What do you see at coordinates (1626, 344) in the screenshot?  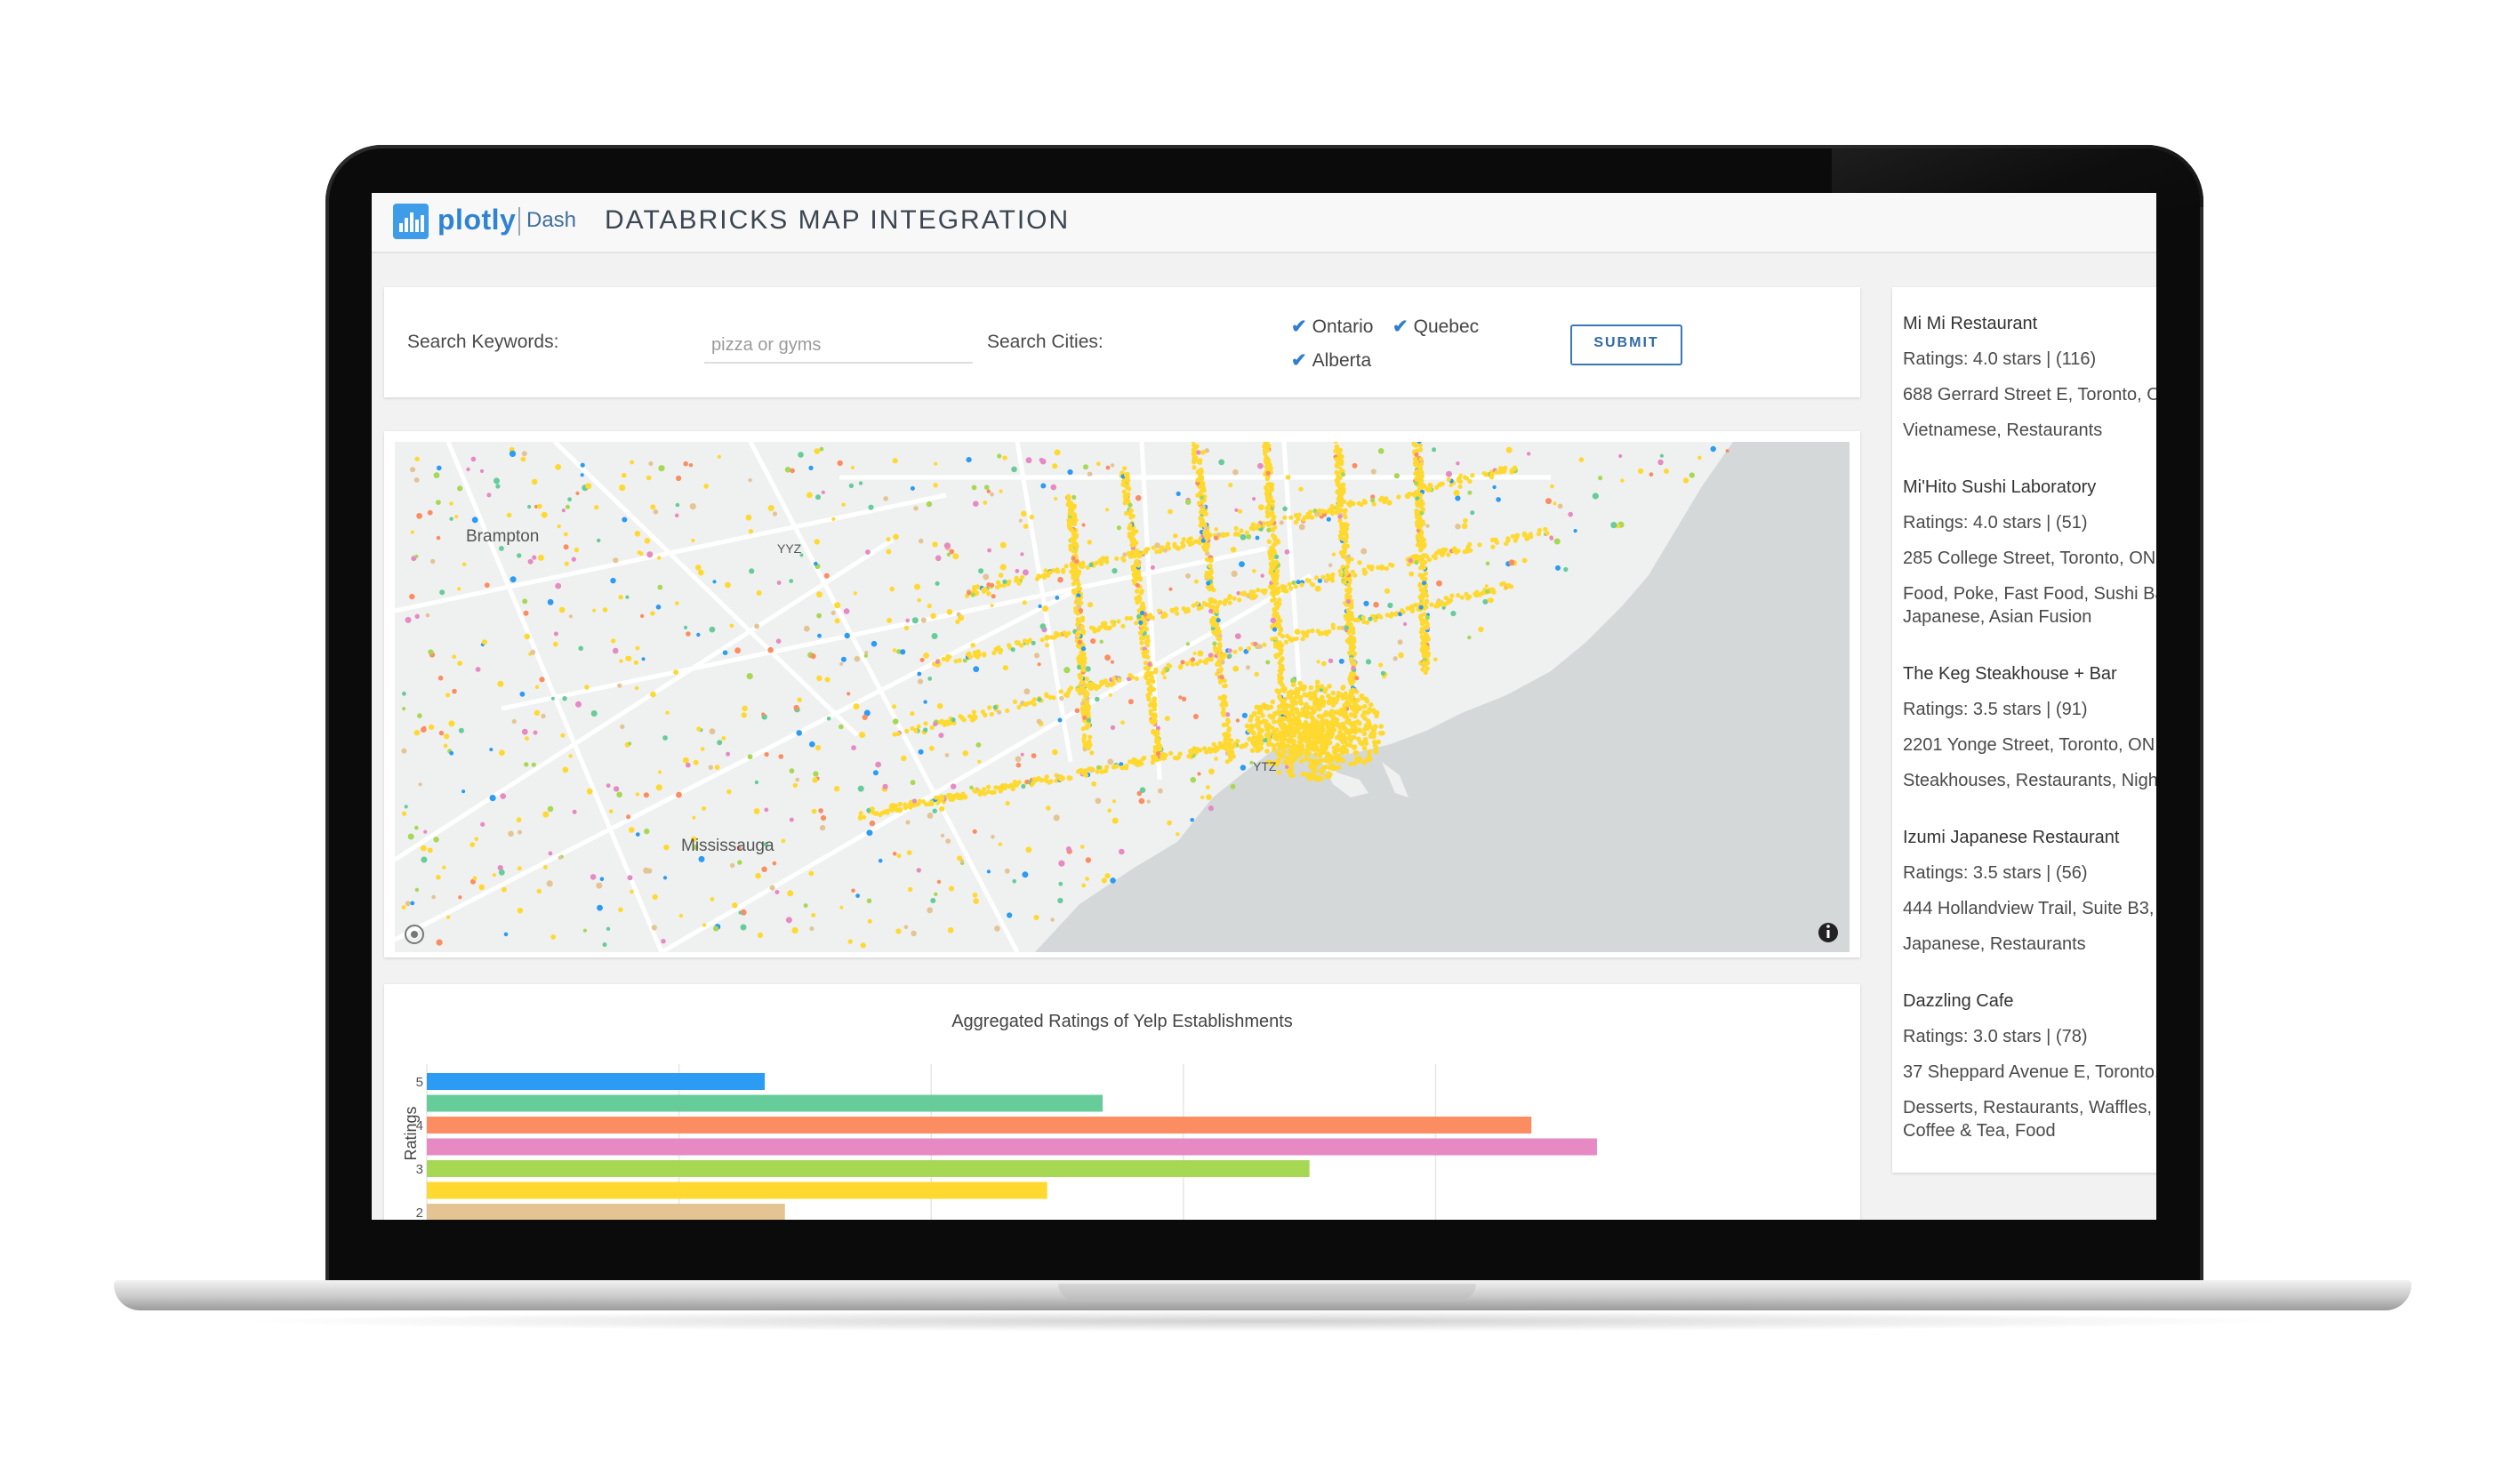 I see `submit-button: SUBMIT` at bounding box center [1626, 344].